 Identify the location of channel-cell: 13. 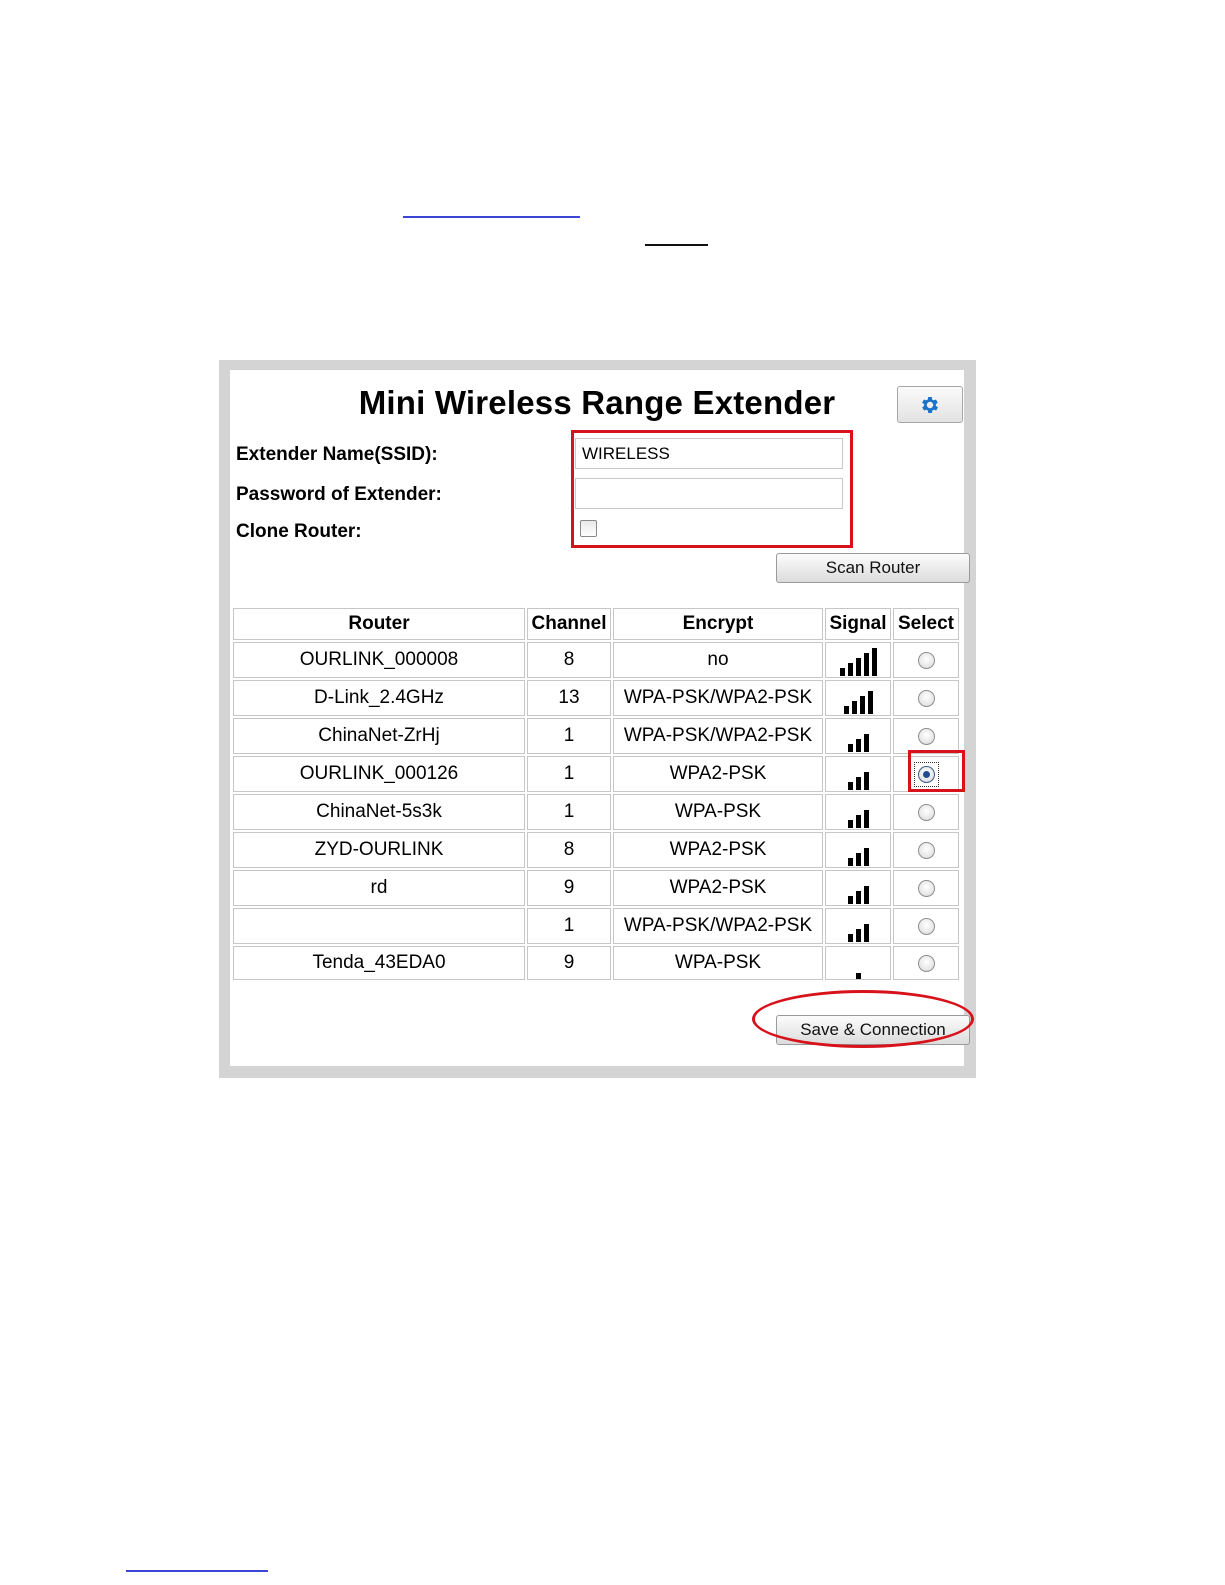
(569, 698).